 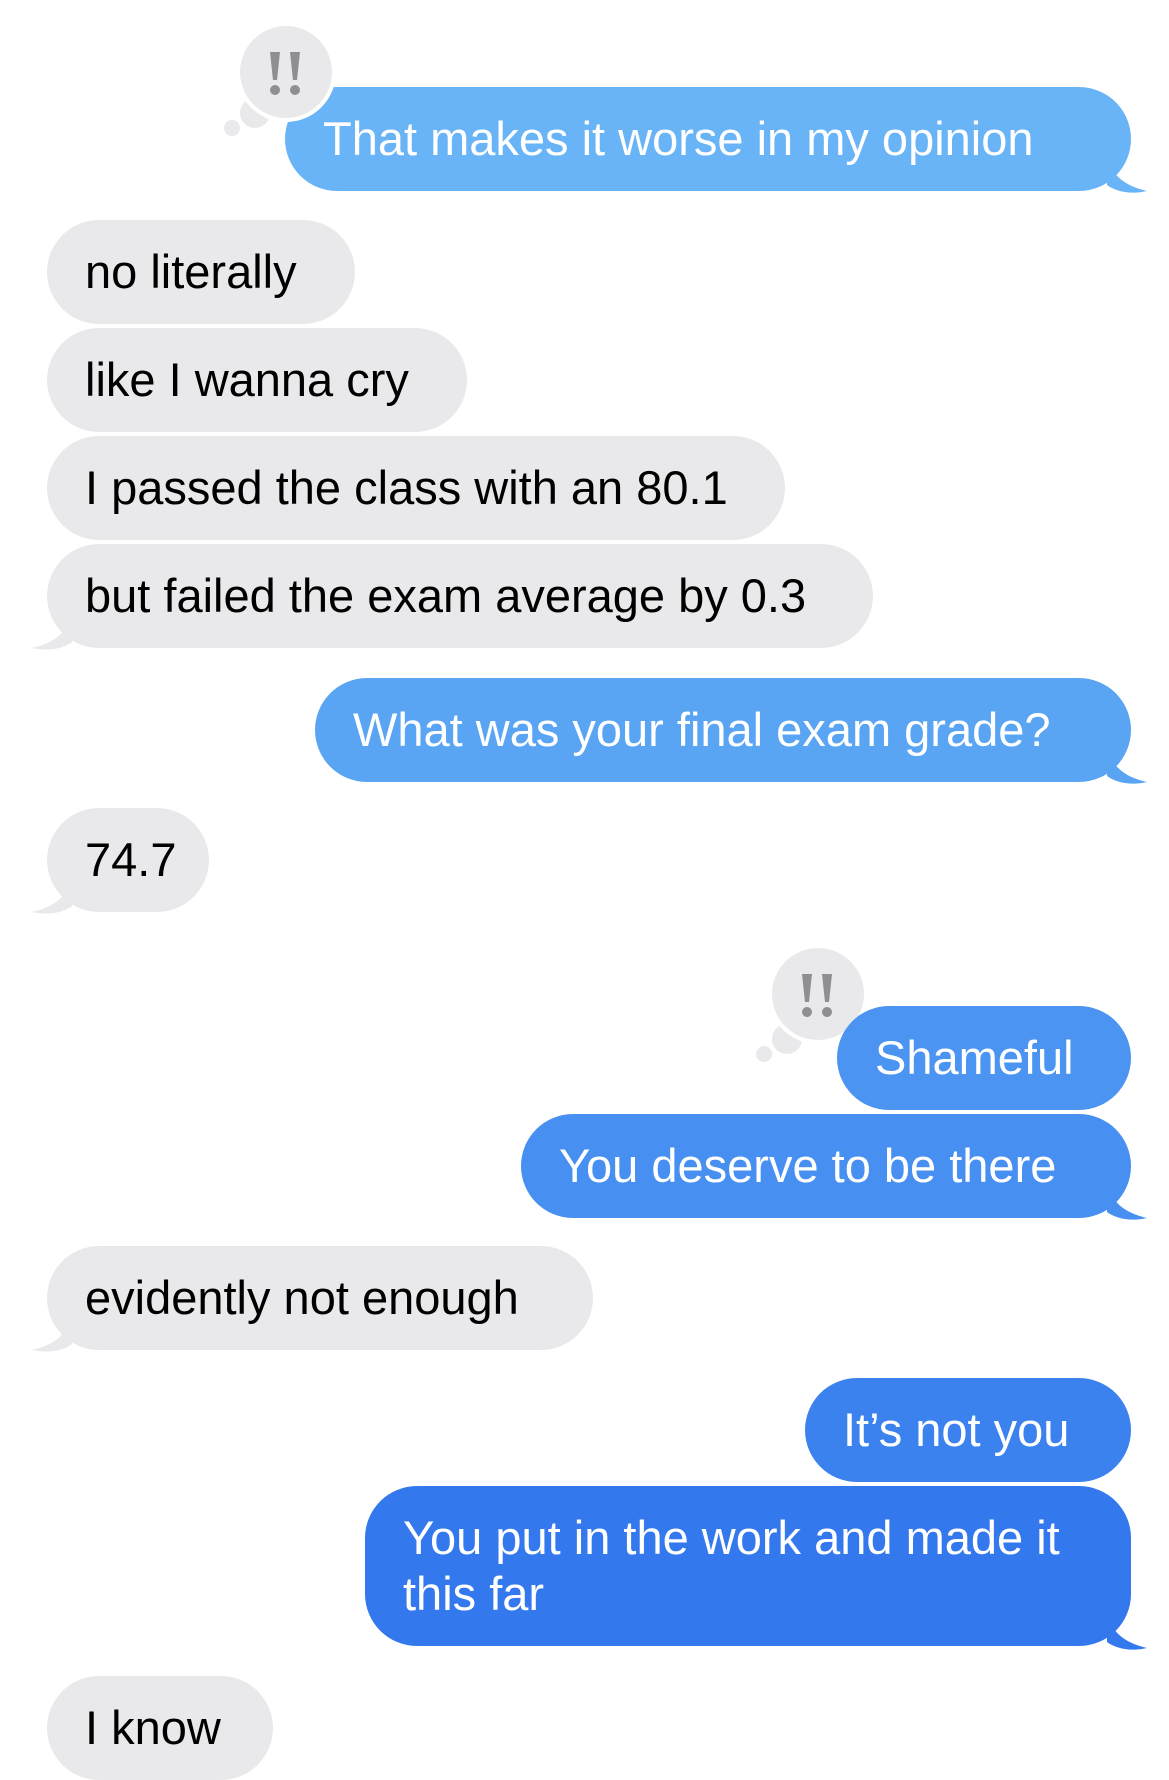 What do you see at coordinates (201, 272) in the screenshot?
I see `message-bubble-incoming: no literally` at bounding box center [201, 272].